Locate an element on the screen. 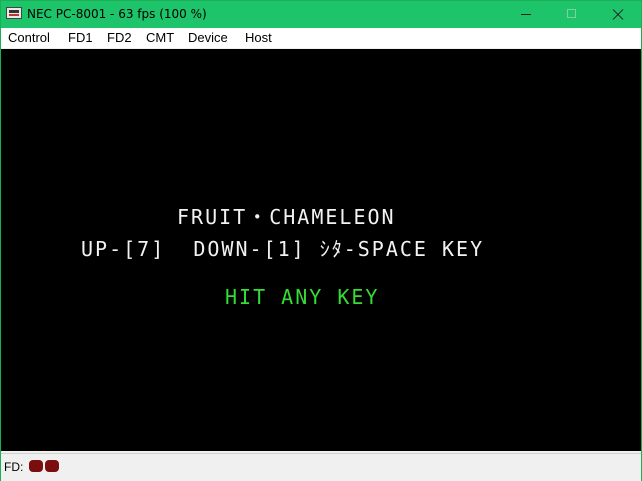  menu-cmt: CMT is located at coordinates (160, 38).